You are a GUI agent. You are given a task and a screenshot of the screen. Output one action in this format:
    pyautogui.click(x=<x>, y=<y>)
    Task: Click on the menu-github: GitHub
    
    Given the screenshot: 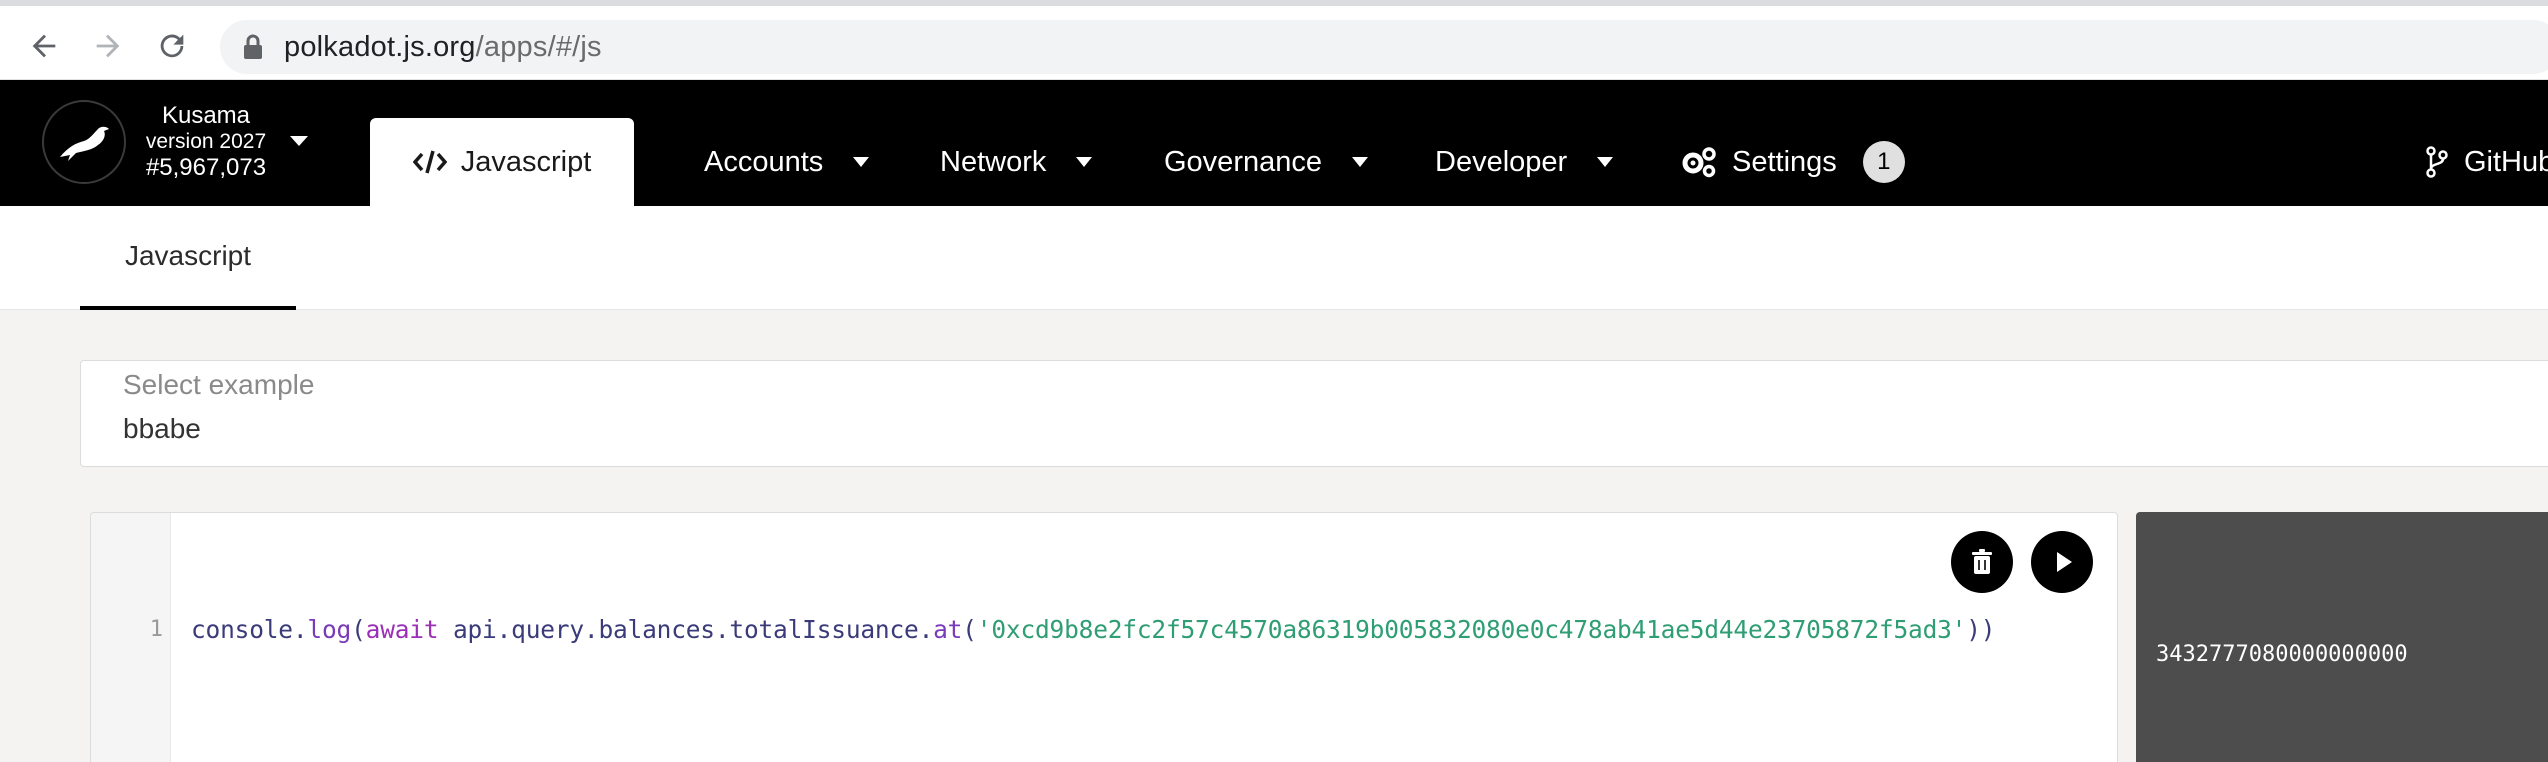 What is the action you would take?
    pyautogui.click(x=2486, y=162)
    